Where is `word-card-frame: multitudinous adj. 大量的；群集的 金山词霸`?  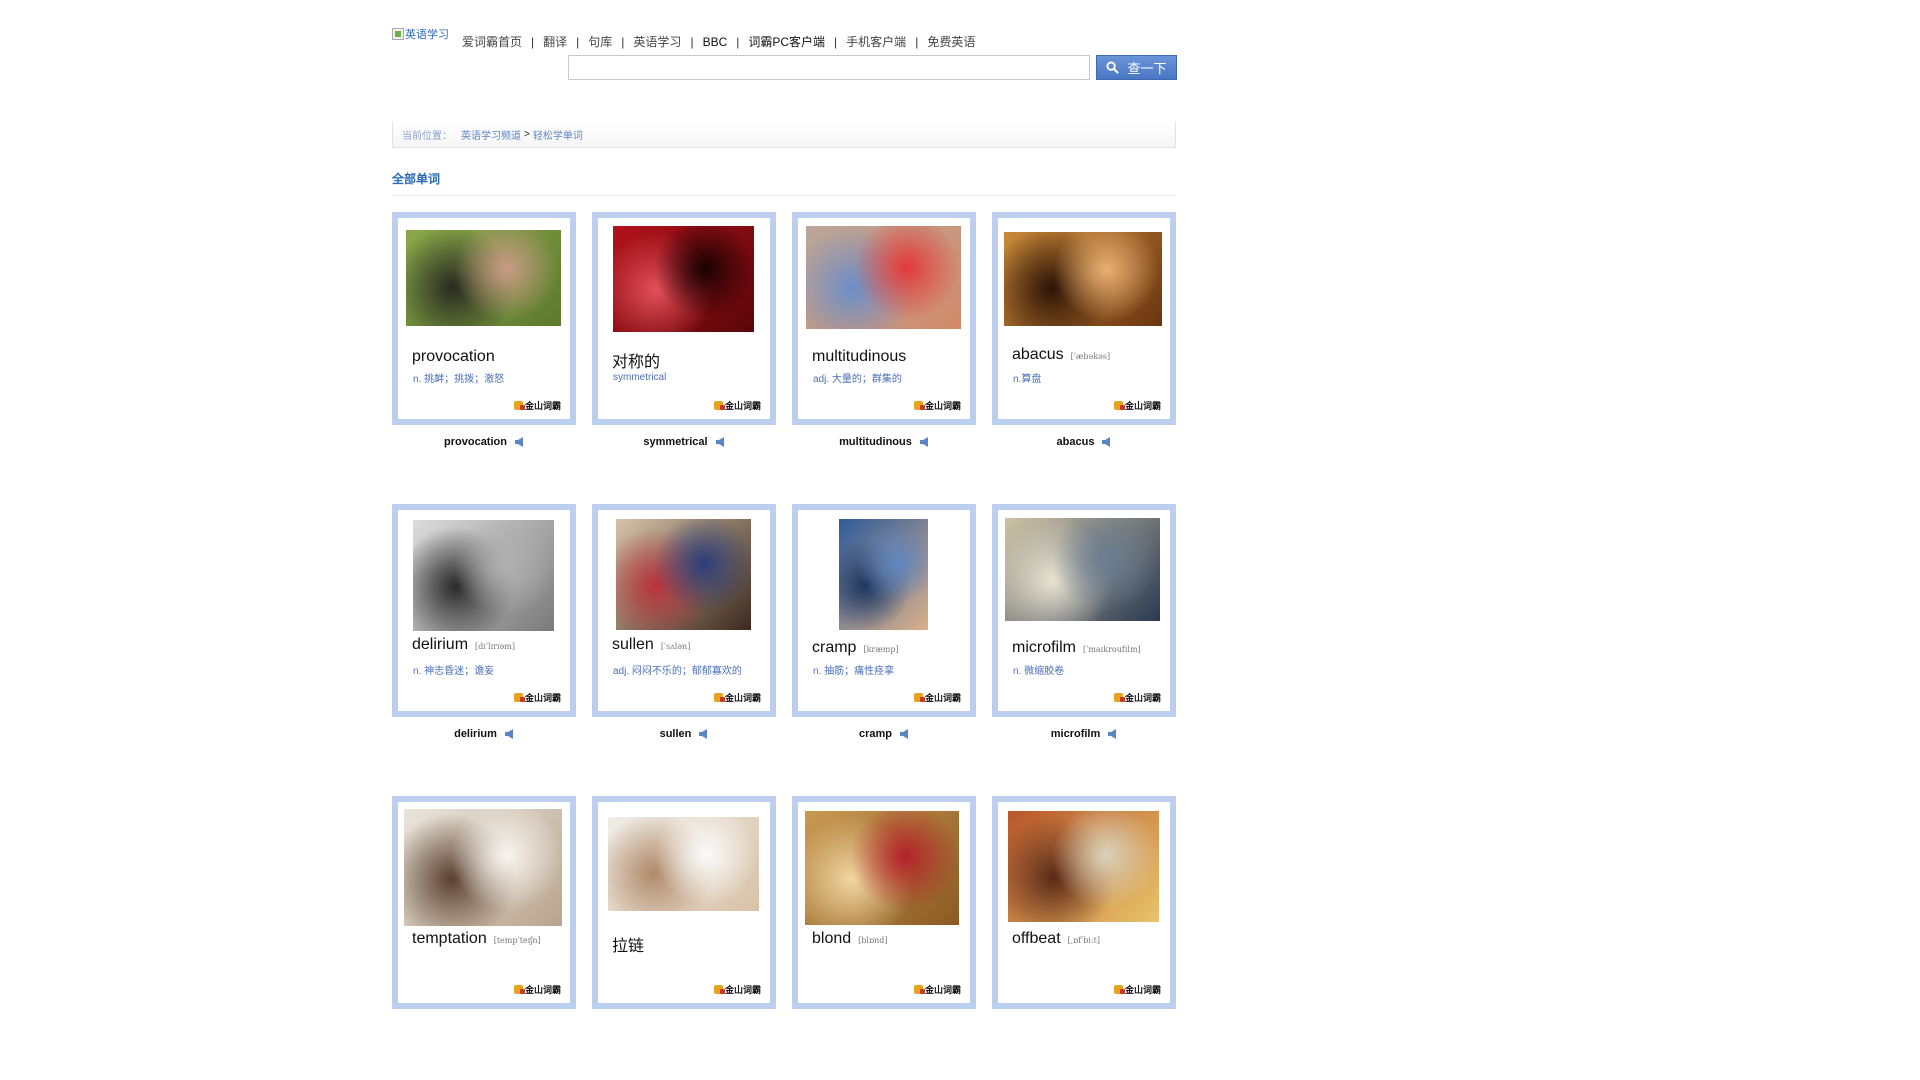
word-card-frame: multitudinous adj. 大量的；群集的 金山词霸 is located at coordinates (884, 318).